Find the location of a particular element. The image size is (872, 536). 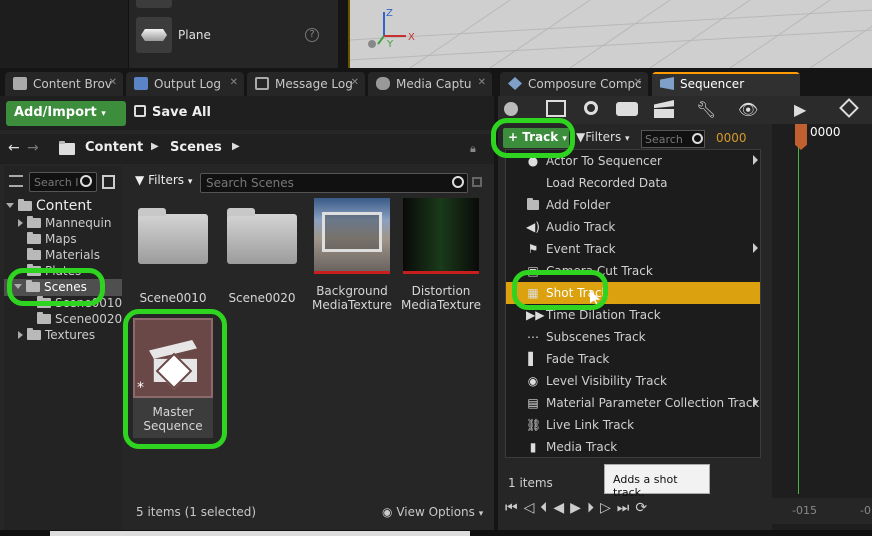

play-reverse-icon: ◀ is located at coordinates (561, 508).